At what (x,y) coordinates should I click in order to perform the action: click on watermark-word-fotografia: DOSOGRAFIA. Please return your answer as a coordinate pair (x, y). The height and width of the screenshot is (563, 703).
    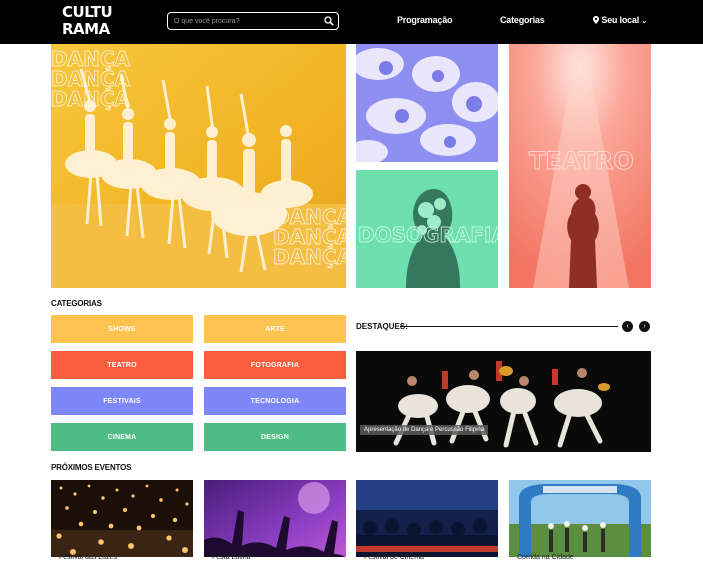
    Looking at the image, I should click on (428, 235).